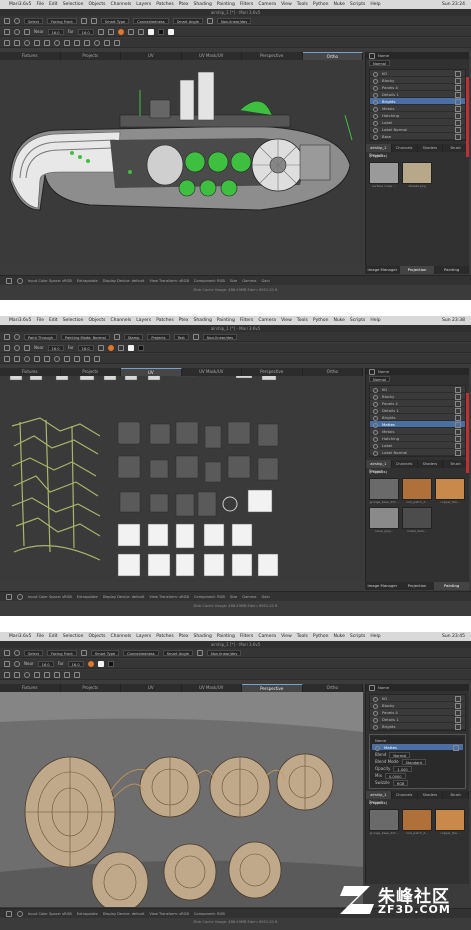  I want to click on painting-mode-dropdown: Painting Mode: Normal, so click(85, 336).